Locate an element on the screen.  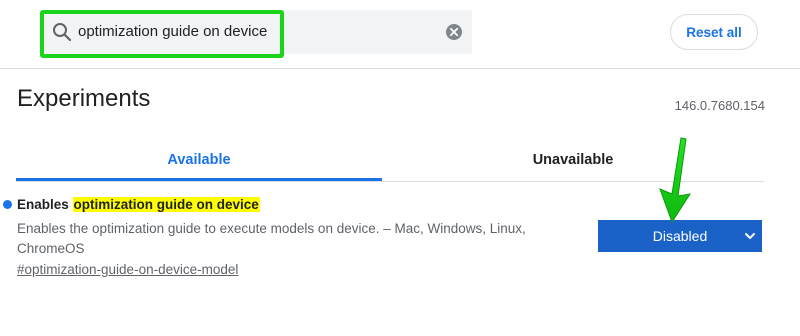
experiment-modified-dot is located at coordinates (7, 204).